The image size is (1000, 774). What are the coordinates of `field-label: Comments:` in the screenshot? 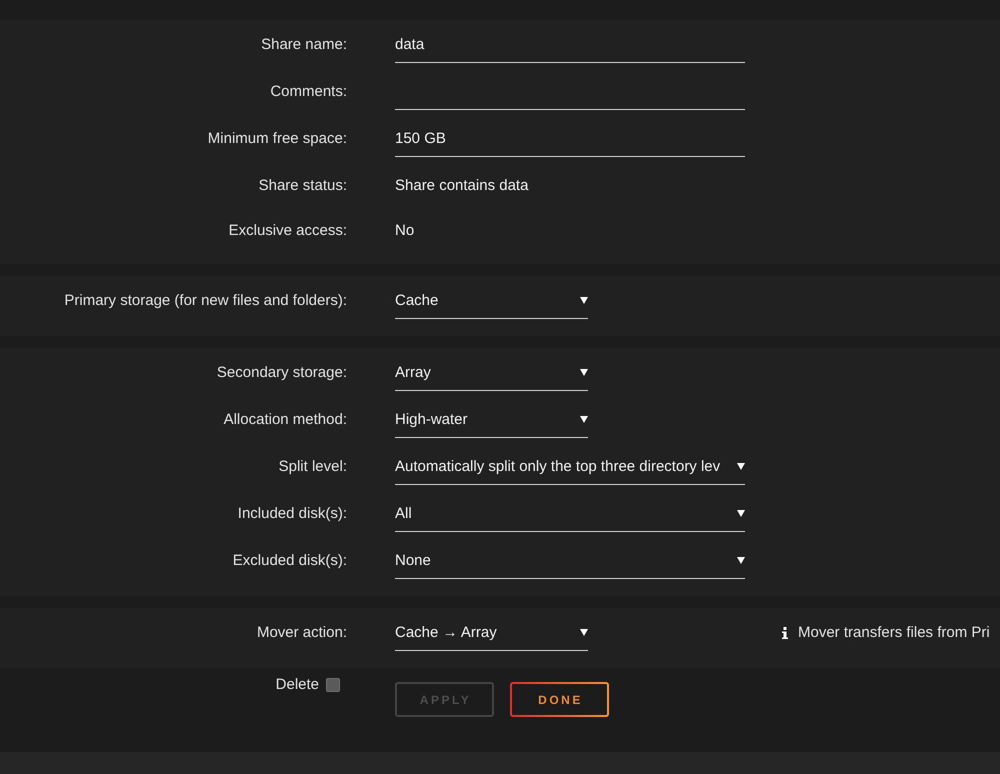 It's located at (308, 92).